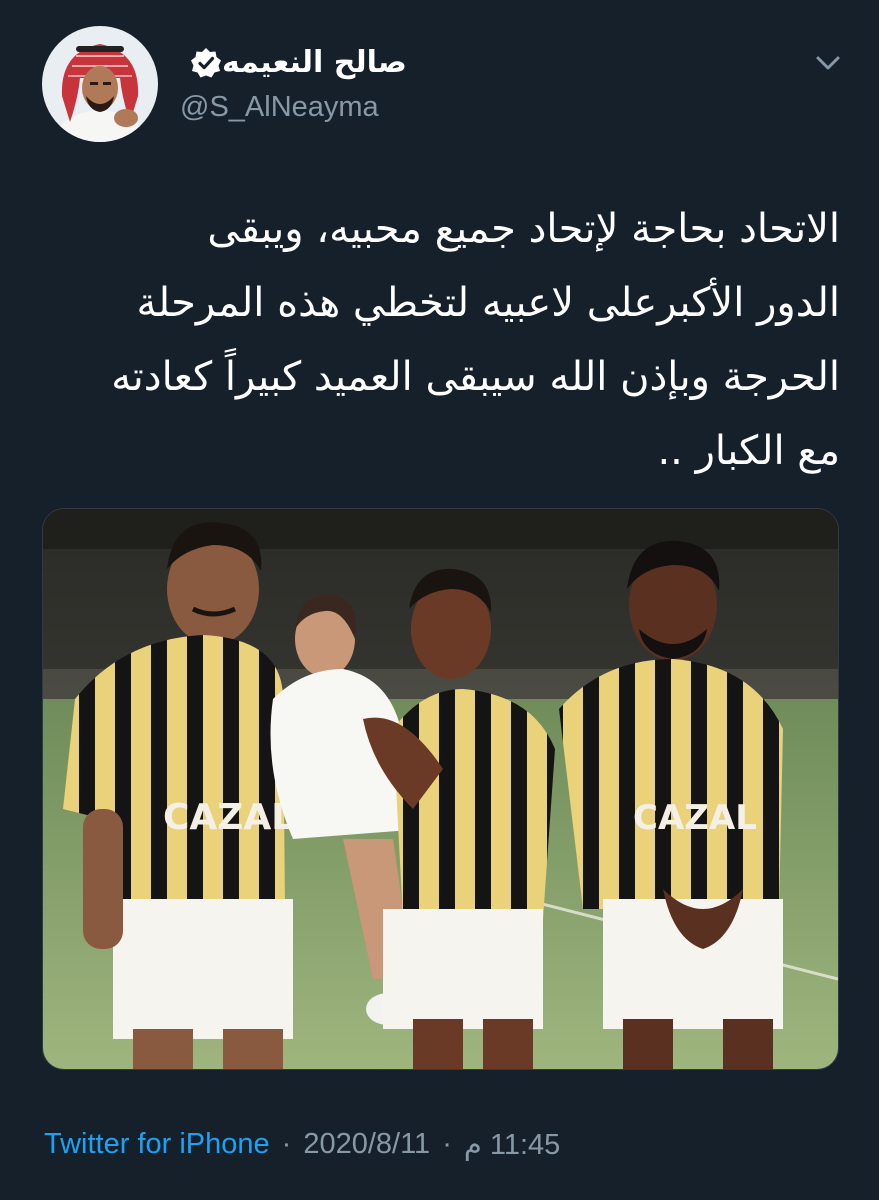  Describe the element at coordinates (523, 229) in the screenshot. I see `tweet-text-line: الاتحاد بحاجة لإتحاد جميع محبيه، ويبقى` at that location.